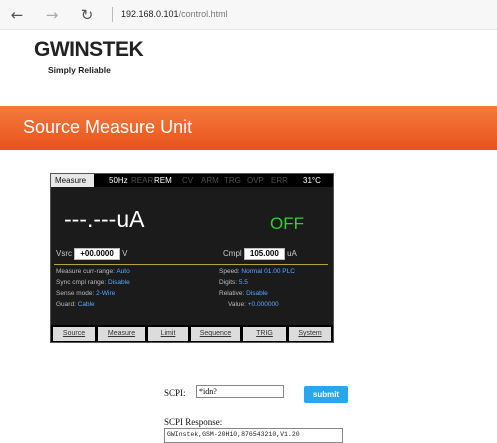 This screenshot has width=497, height=443. I want to click on cv-indicator: CV, so click(188, 180).